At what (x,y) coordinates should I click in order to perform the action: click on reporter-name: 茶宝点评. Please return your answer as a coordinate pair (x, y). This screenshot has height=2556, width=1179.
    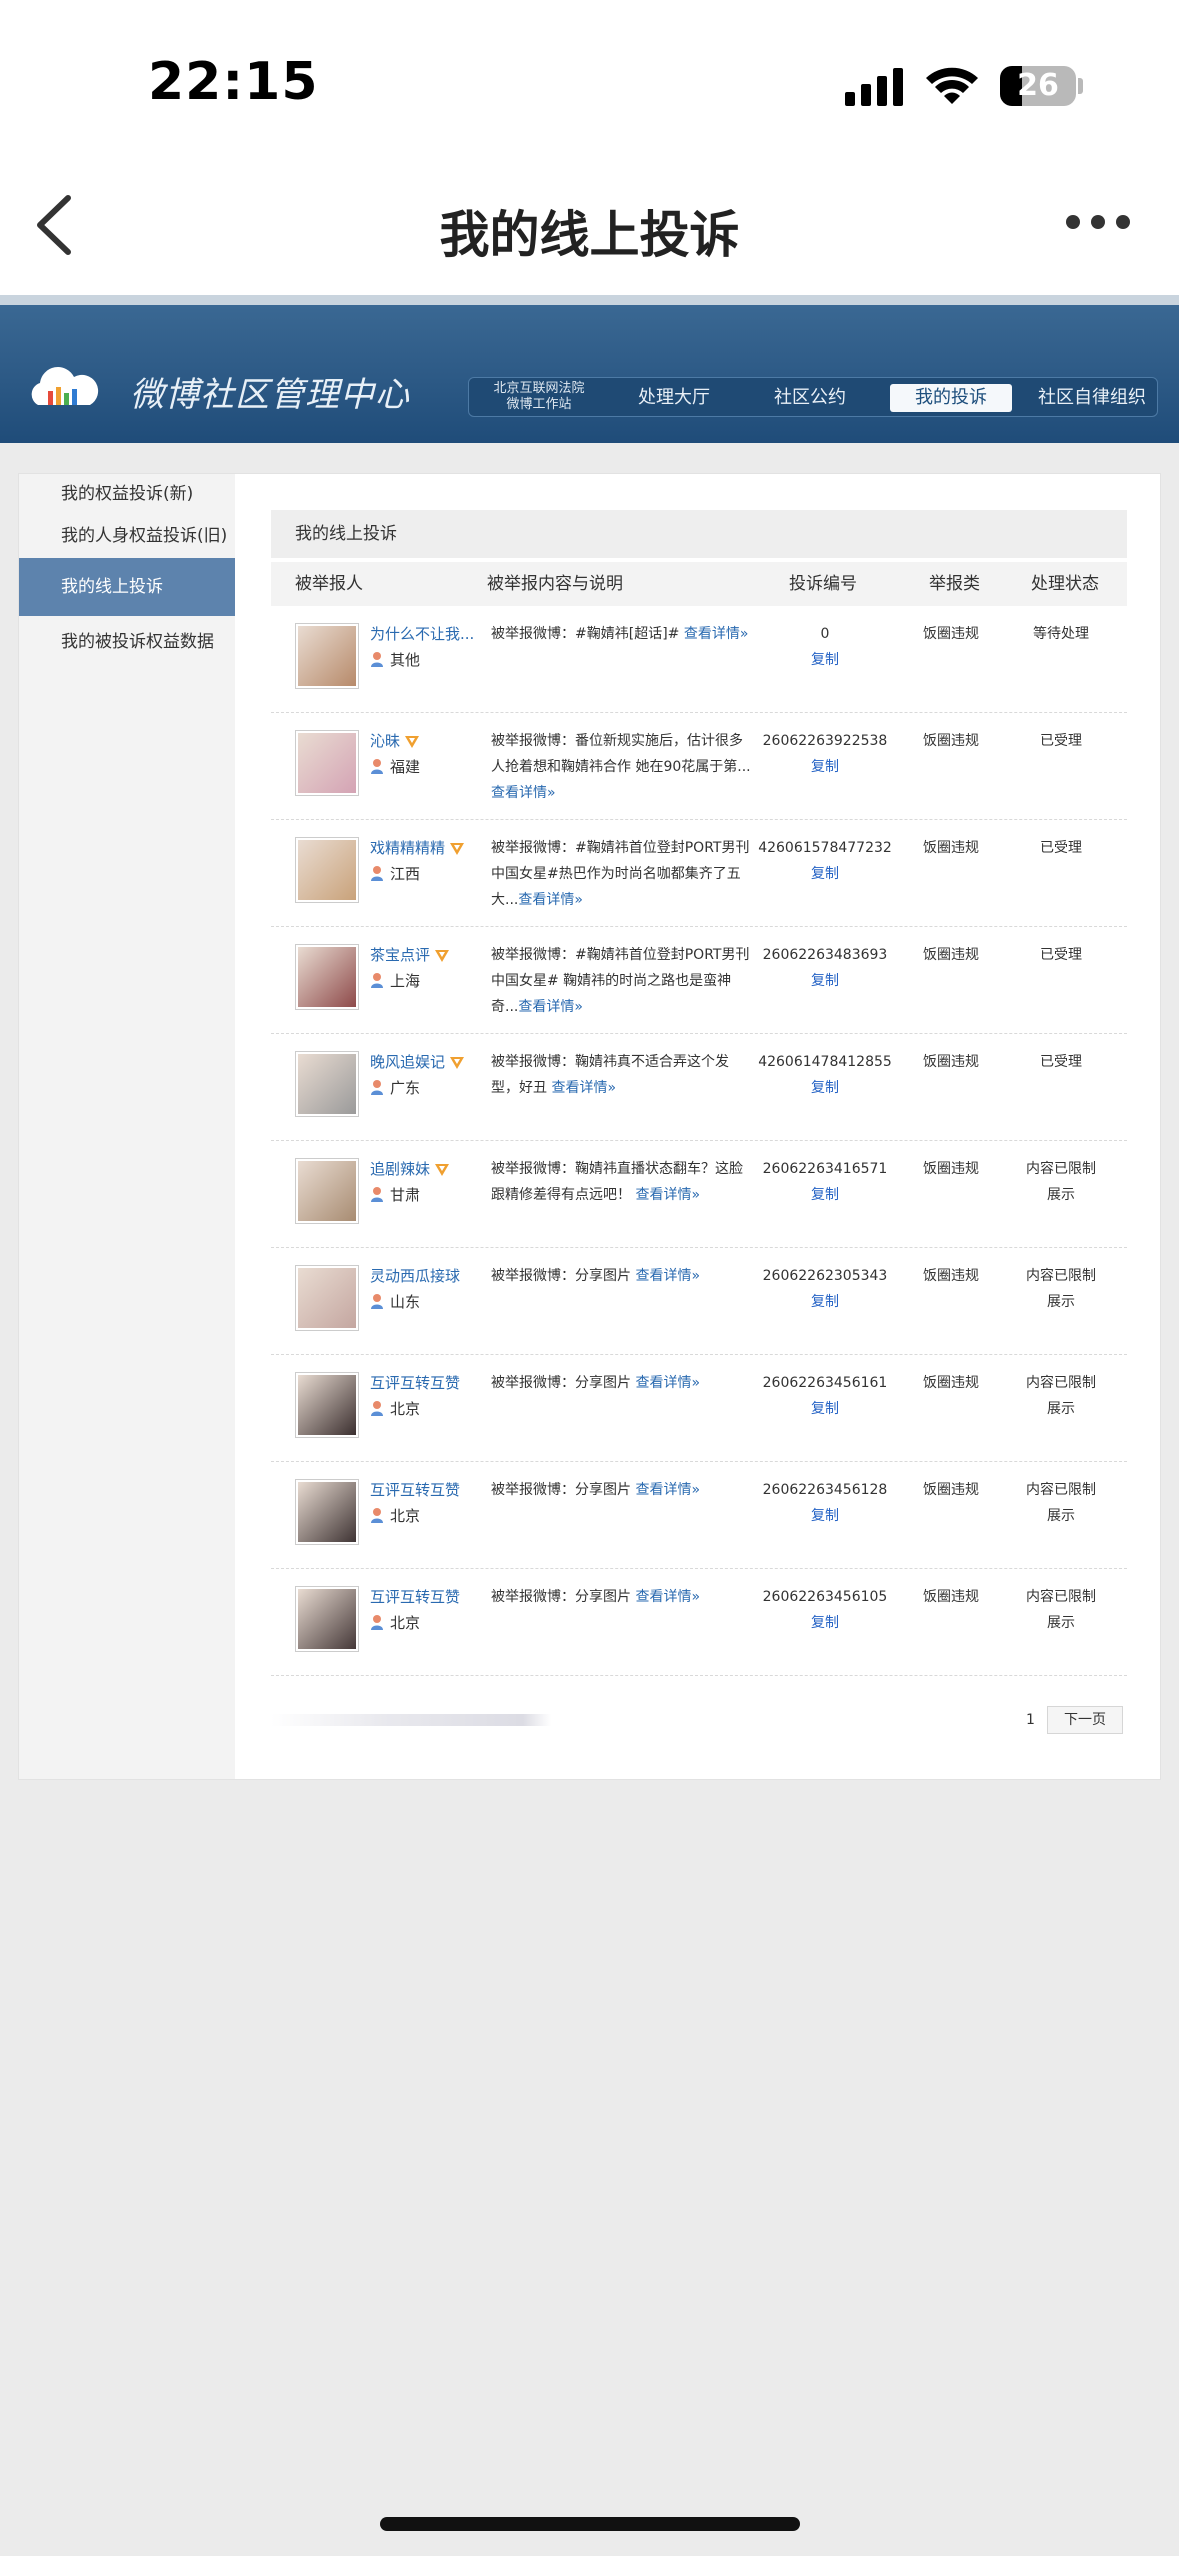
    Looking at the image, I should click on (410, 954).